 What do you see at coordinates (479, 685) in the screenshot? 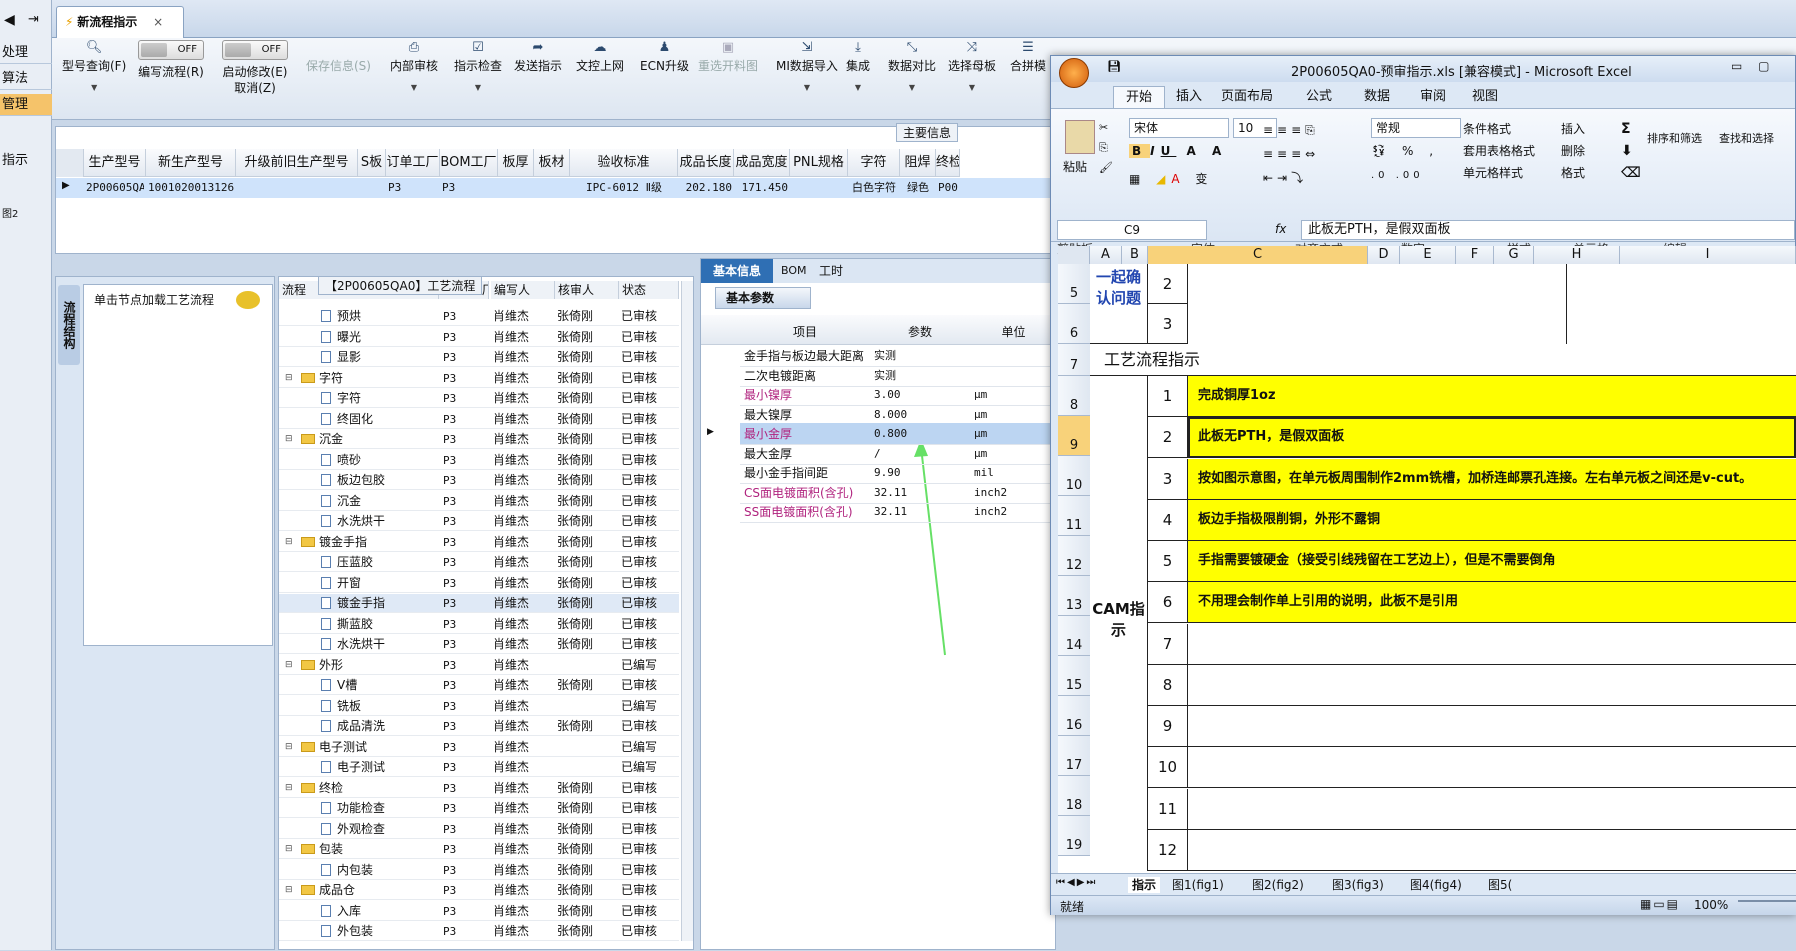
I see `flow-row: V槽 P3 肖维杰 张倚刚 已审核` at bounding box center [479, 685].